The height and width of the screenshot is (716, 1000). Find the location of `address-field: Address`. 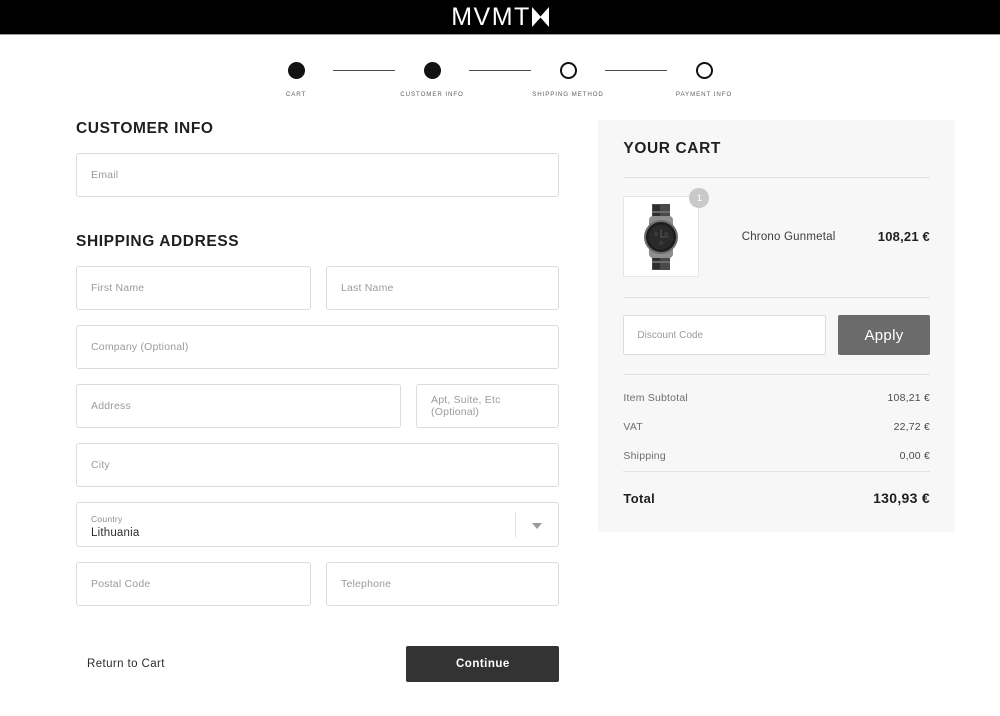

address-field: Address is located at coordinates (238, 406).